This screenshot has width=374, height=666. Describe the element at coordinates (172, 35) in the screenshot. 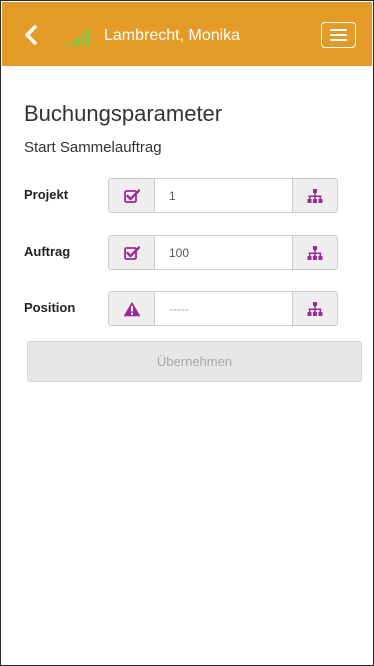

I see `user-name: Lambrecht, Monika` at that location.